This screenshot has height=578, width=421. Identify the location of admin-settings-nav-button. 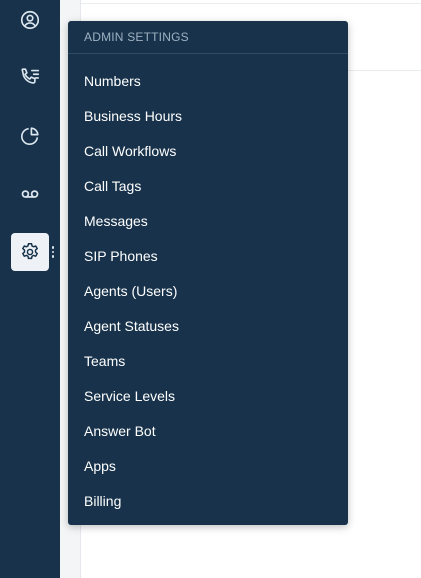
(30, 252).